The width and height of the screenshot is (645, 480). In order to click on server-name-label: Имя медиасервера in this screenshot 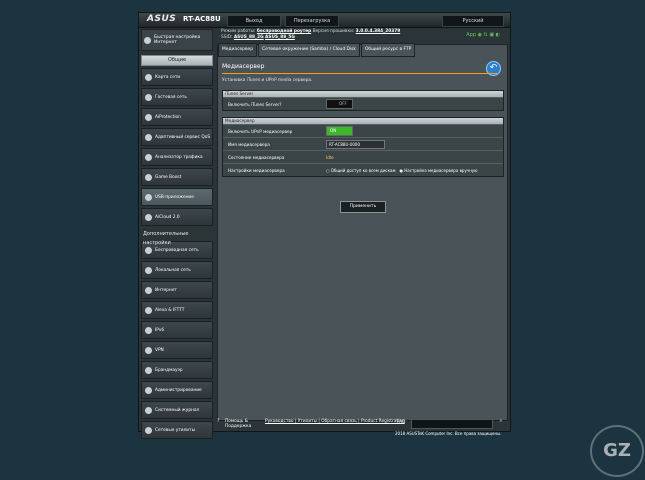, I will do `click(249, 144)`.